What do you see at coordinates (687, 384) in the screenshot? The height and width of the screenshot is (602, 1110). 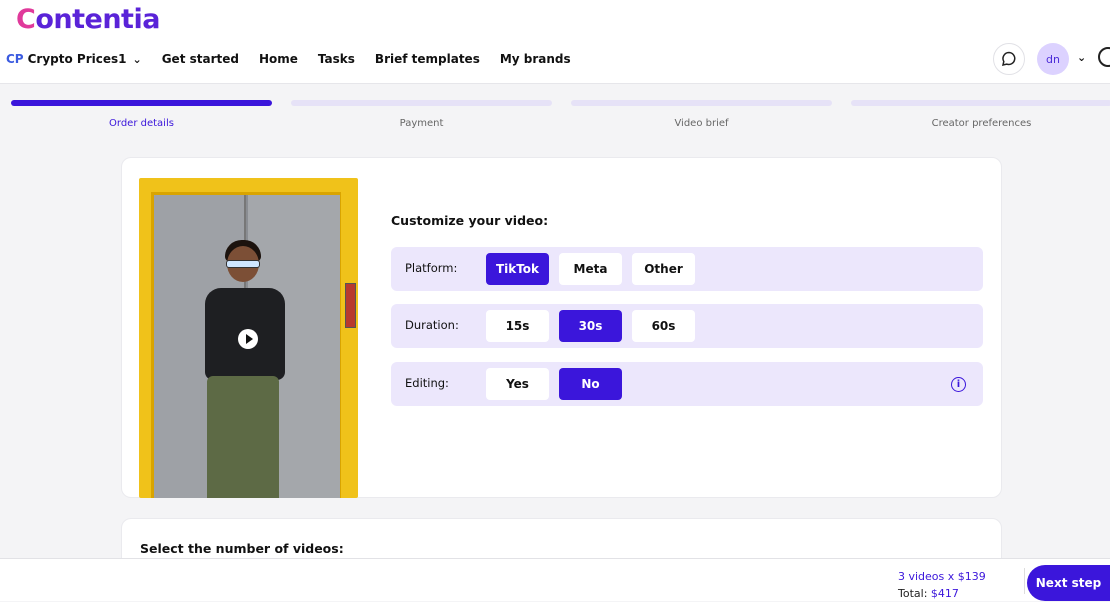 I see `editing-row: Editing: Yes No i` at bounding box center [687, 384].